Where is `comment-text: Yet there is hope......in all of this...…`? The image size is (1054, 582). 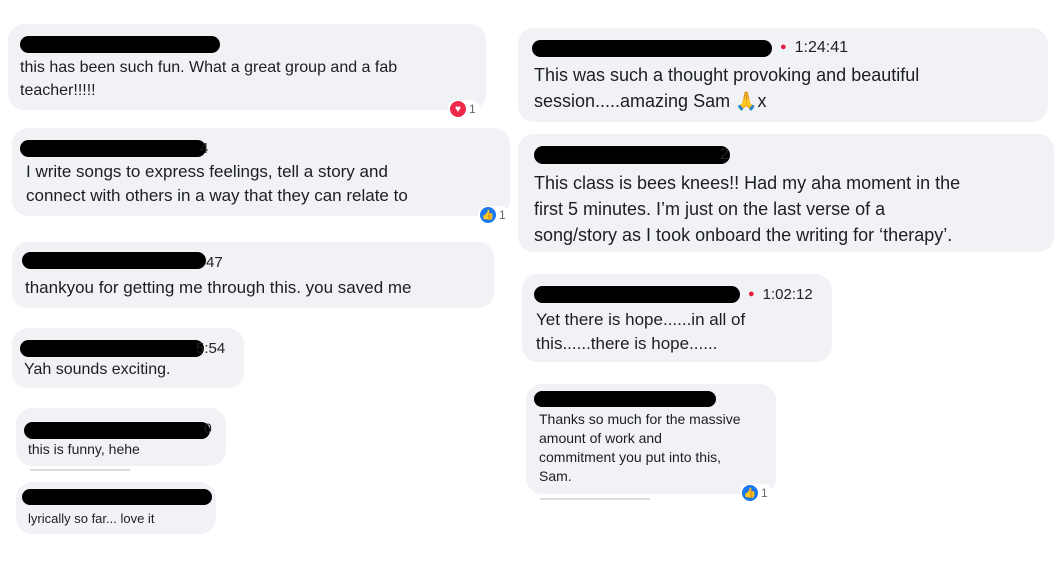
comment-text: Yet there is hope......in all of this...… is located at coordinates (641, 331).